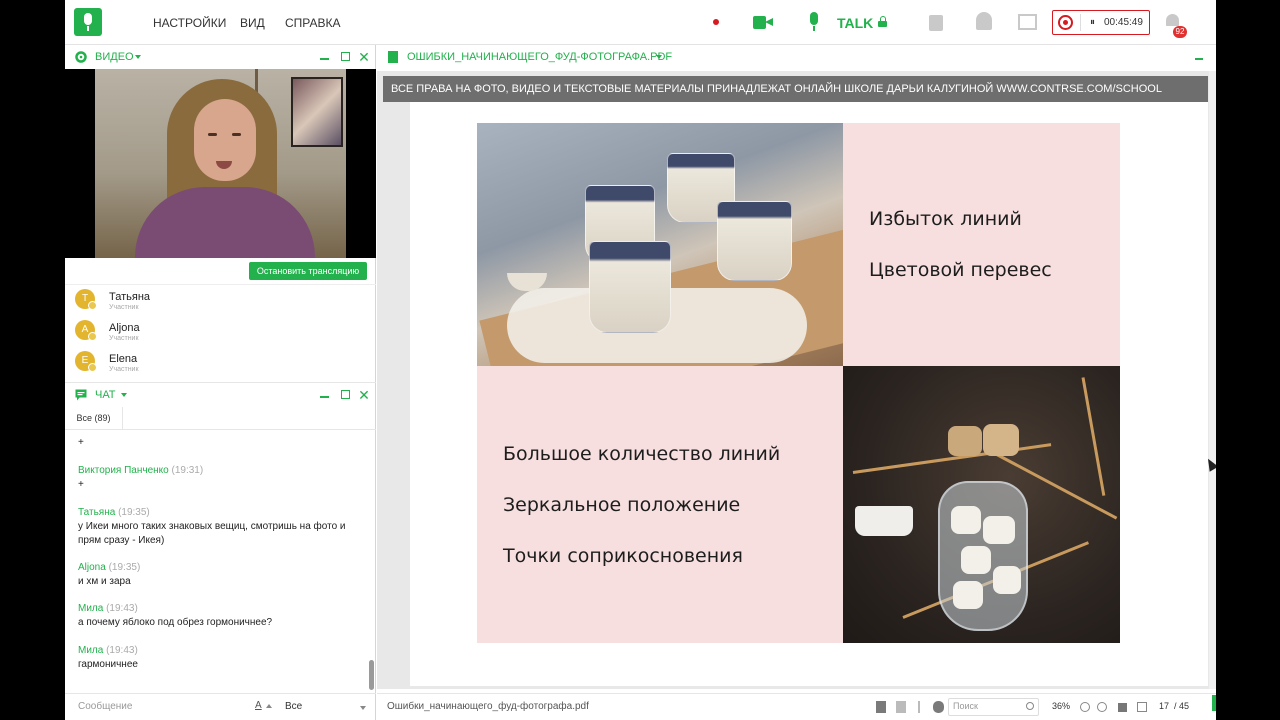 Image resolution: width=1280 pixels, height=720 pixels. Describe the element at coordinates (1180, 32) in the screenshot. I see `notification-badge: 92` at that location.